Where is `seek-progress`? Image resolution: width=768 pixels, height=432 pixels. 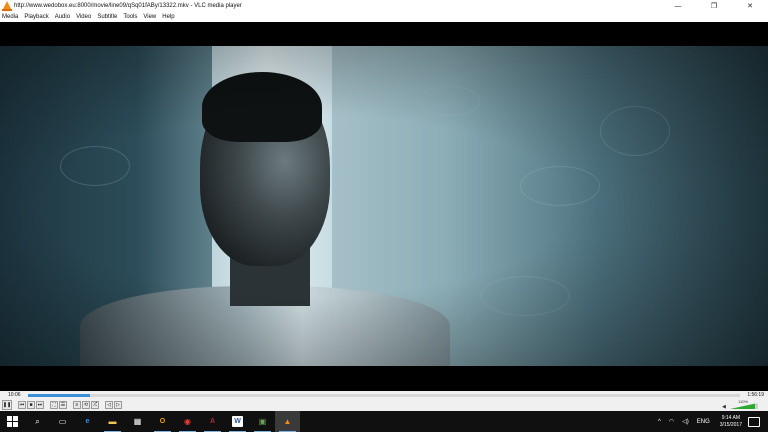 seek-progress is located at coordinates (59, 395).